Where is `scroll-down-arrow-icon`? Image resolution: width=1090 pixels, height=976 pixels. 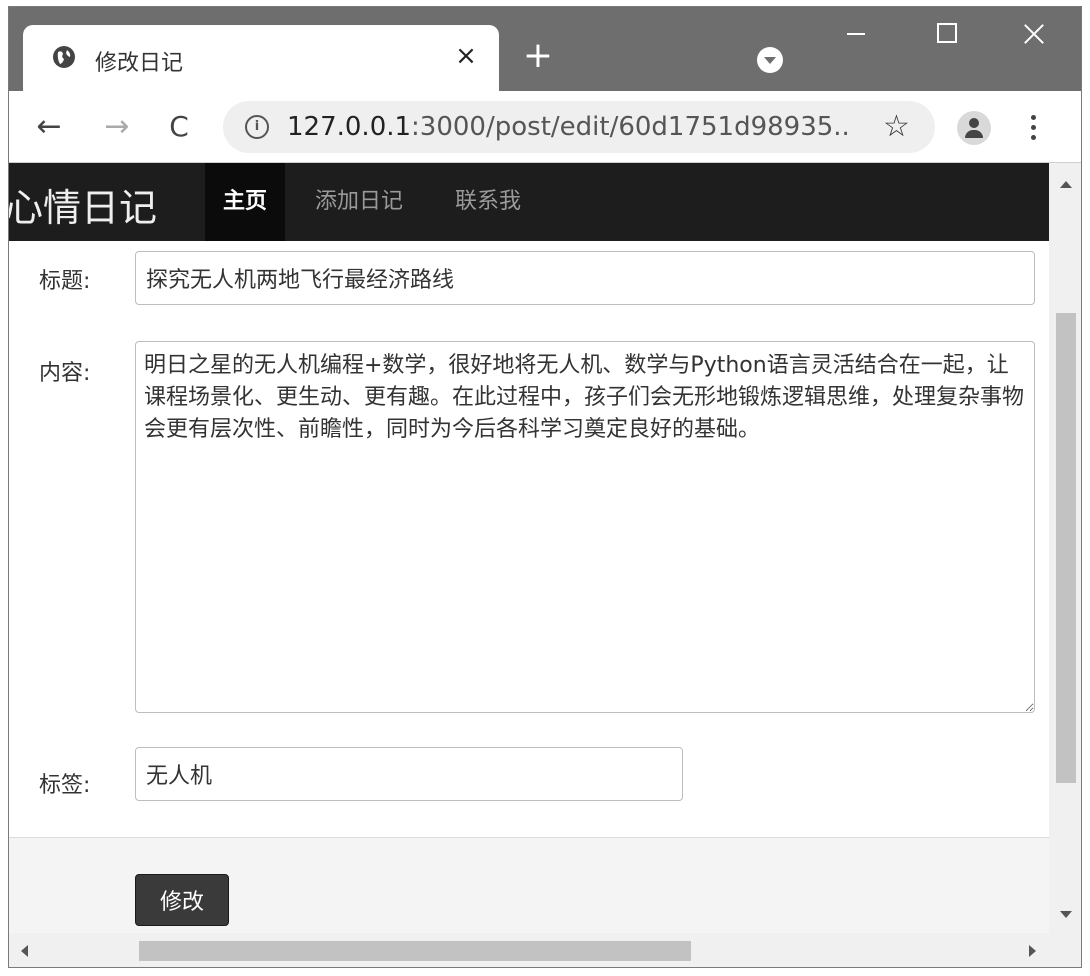 scroll-down-arrow-icon is located at coordinates (1066, 914).